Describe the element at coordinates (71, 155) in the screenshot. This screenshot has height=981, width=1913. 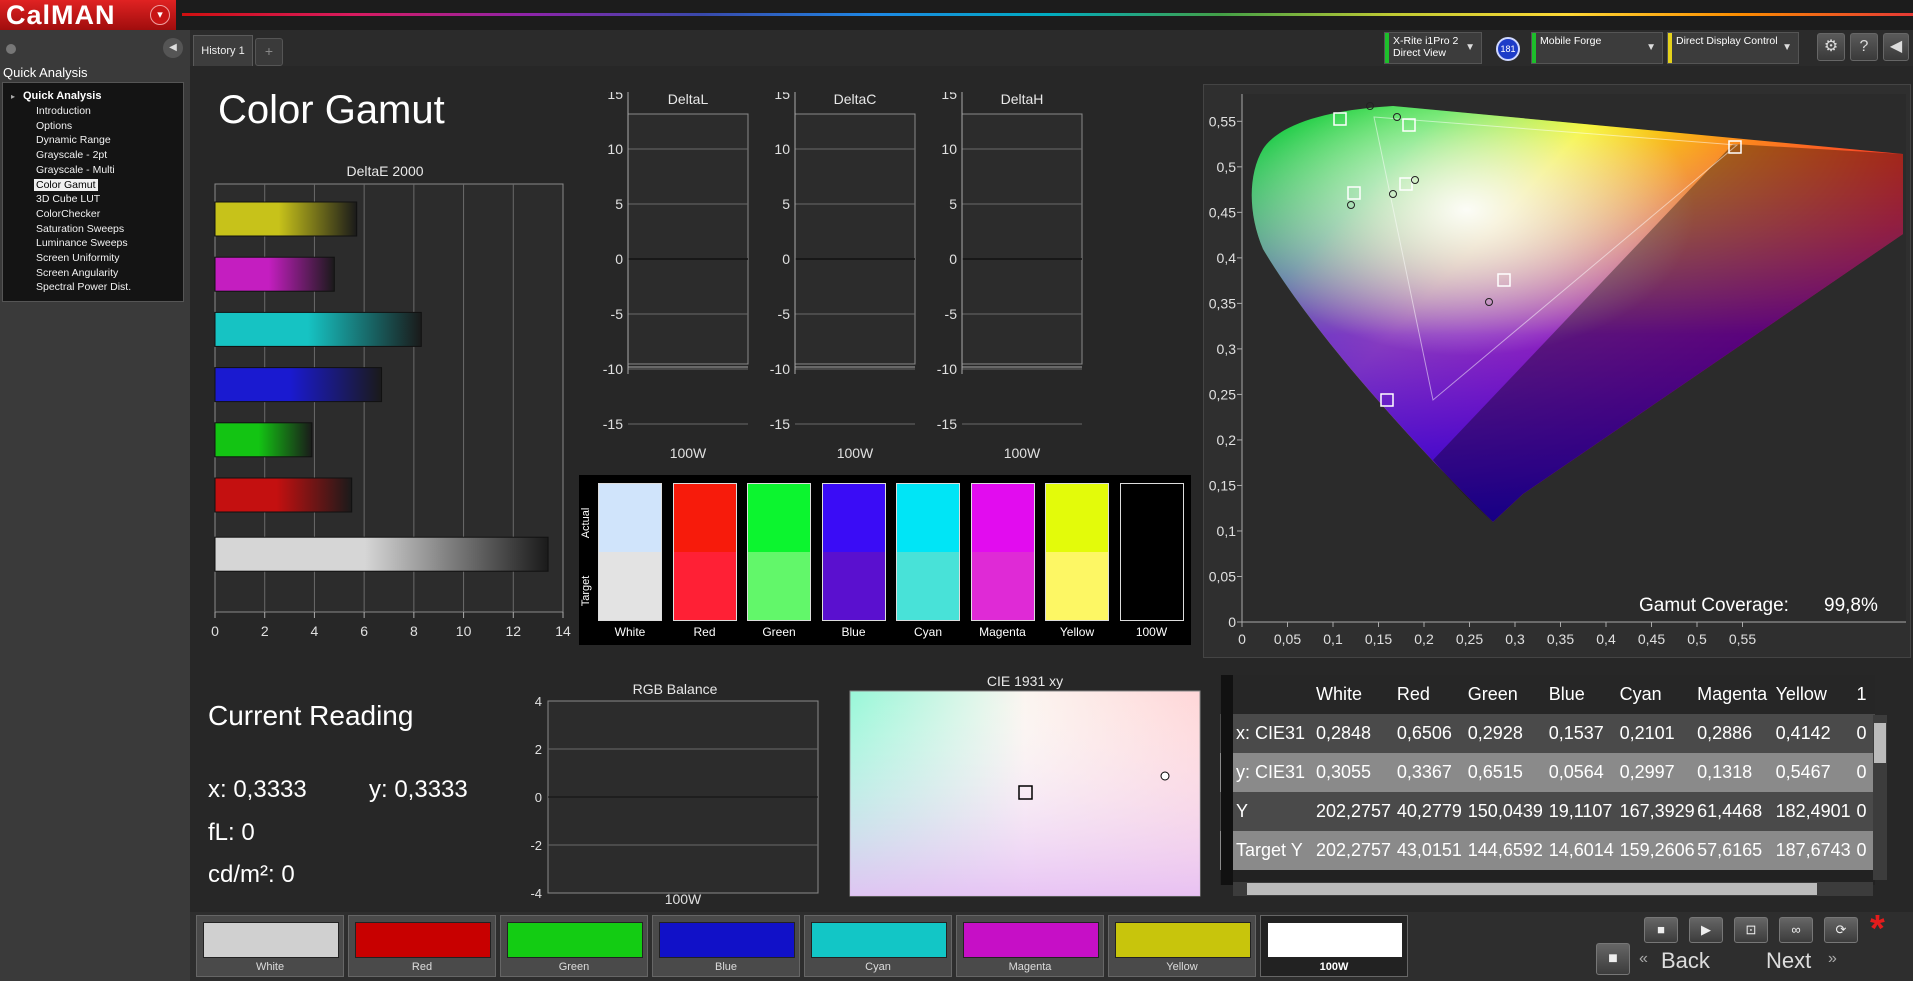
I see `sidebar-item-grayscale-2pt: Grayscale - 2pt` at that location.